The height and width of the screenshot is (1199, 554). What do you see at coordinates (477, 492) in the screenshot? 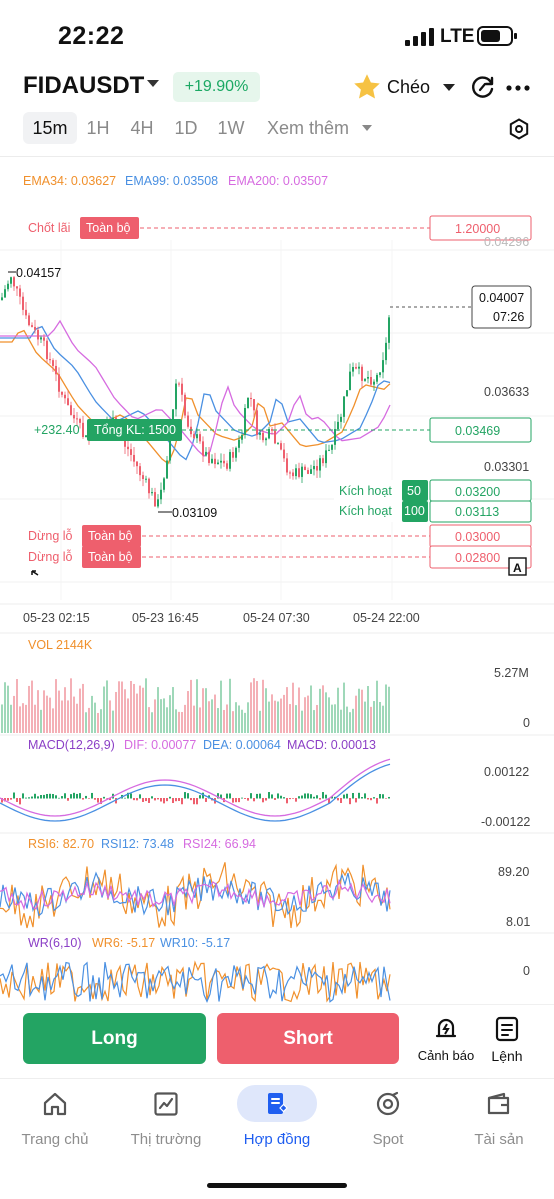
I see `trigger-1-price: 0.03200` at bounding box center [477, 492].